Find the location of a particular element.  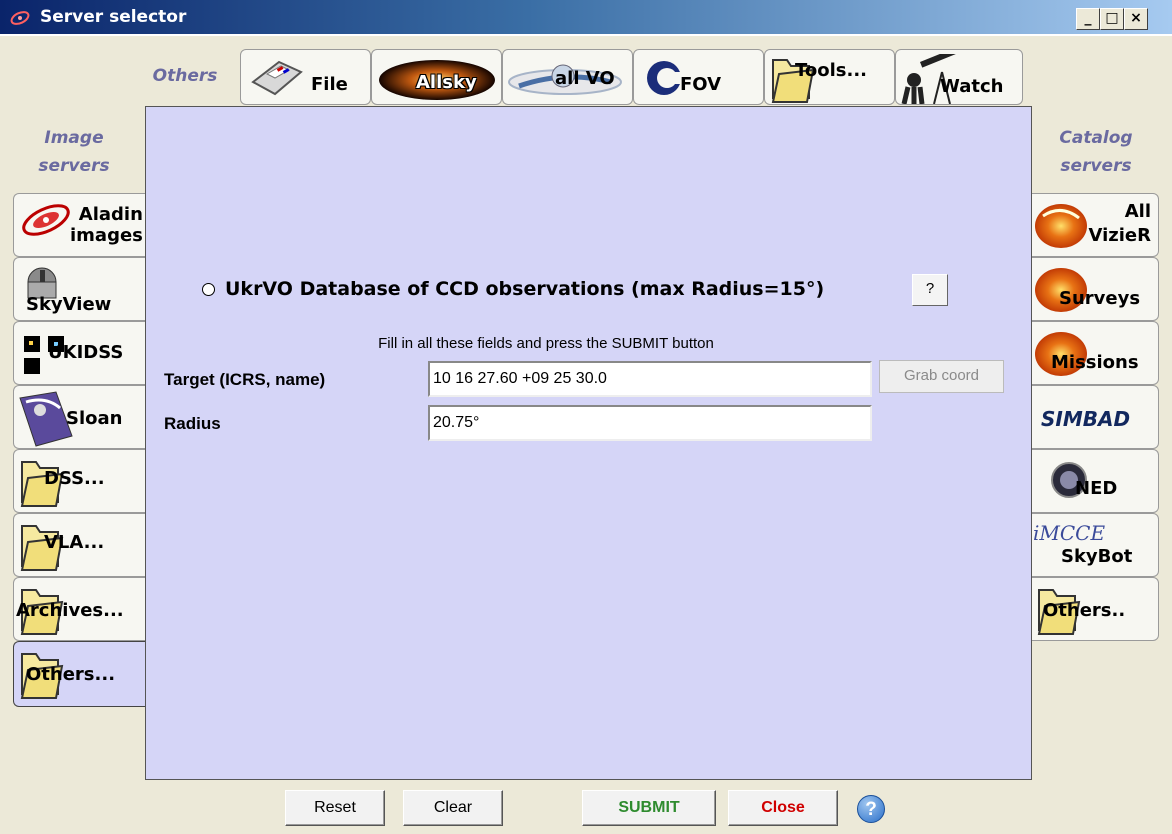

image-servers-label: Image servers is located at coordinates (74, 152).